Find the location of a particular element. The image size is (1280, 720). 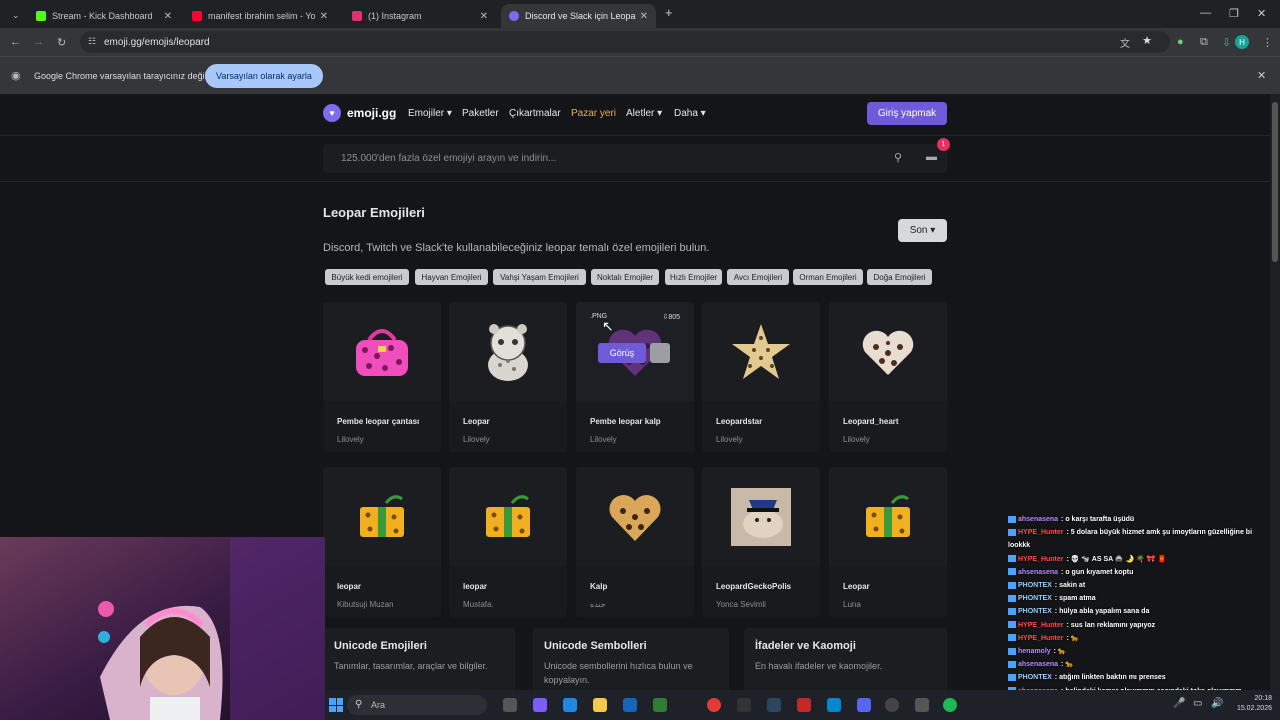

nav-more: Daha ▾ is located at coordinates (690, 113).